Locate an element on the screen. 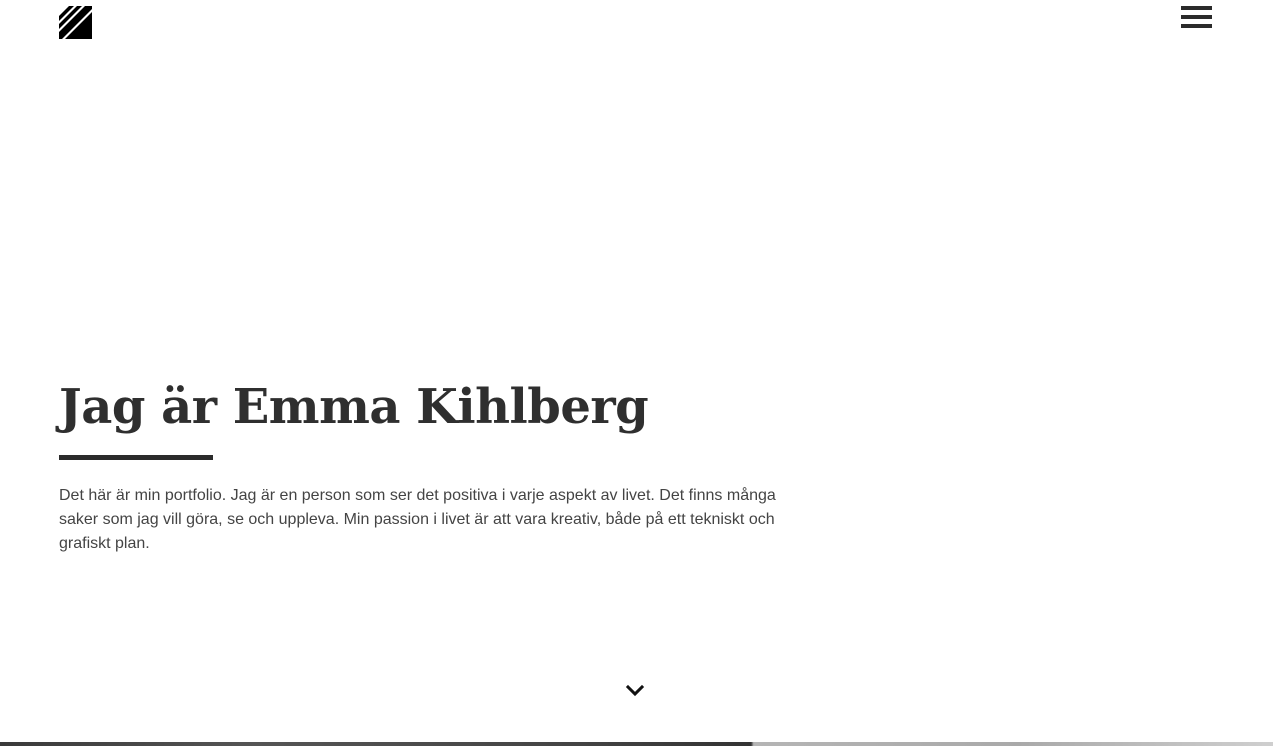  menu-button is located at coordinates (1197, 18).